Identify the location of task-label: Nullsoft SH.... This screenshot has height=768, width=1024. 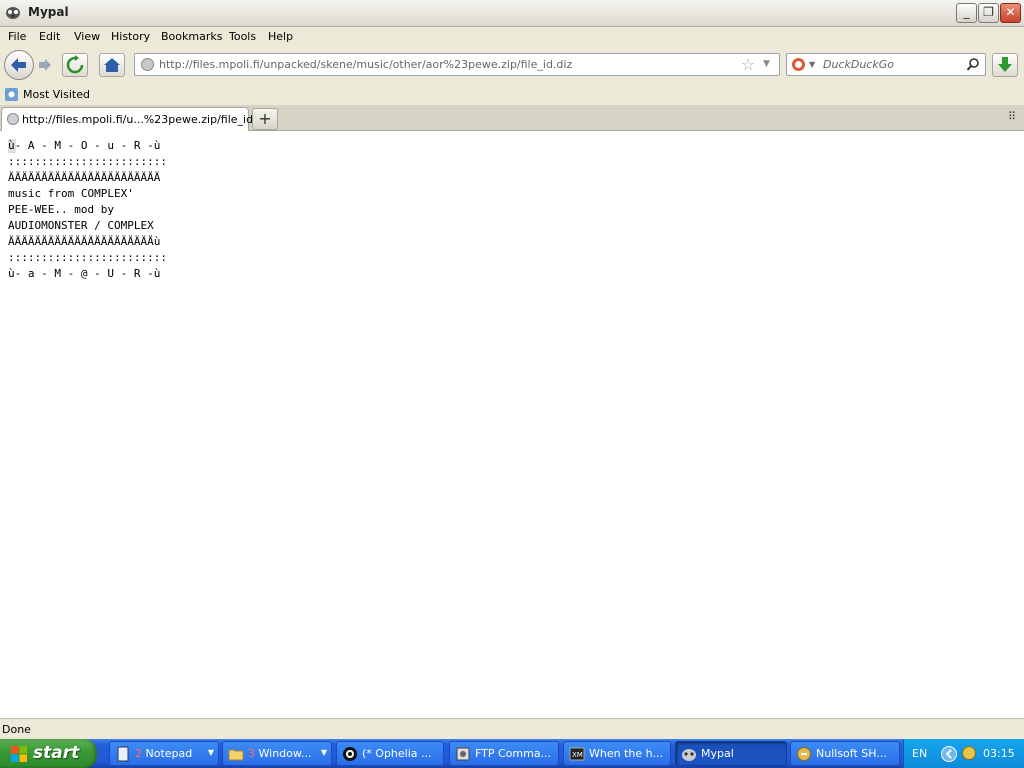
(851, 753).